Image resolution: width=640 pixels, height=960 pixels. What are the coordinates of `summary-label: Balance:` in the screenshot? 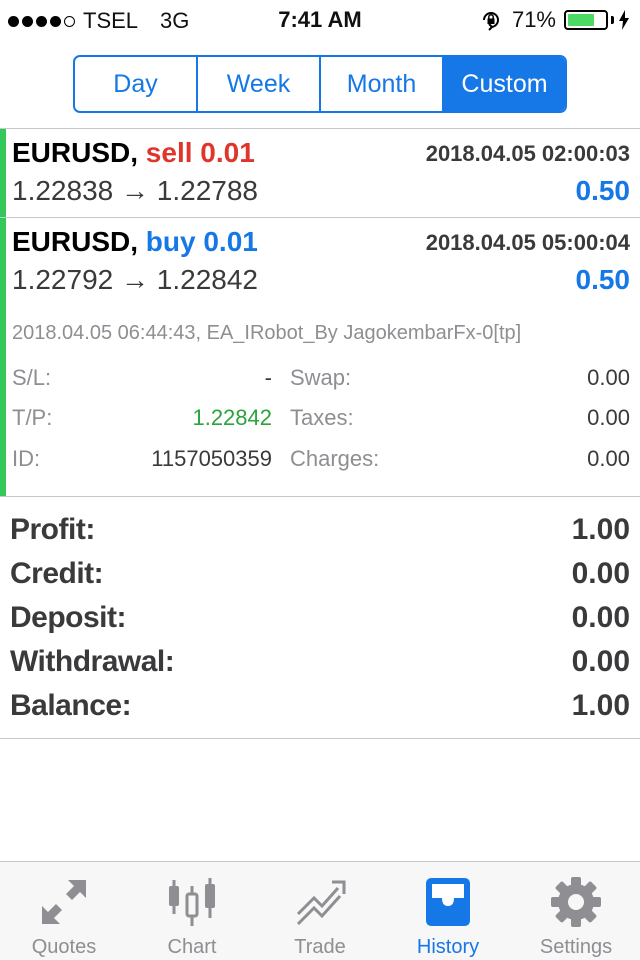 It's located at (71, 705).